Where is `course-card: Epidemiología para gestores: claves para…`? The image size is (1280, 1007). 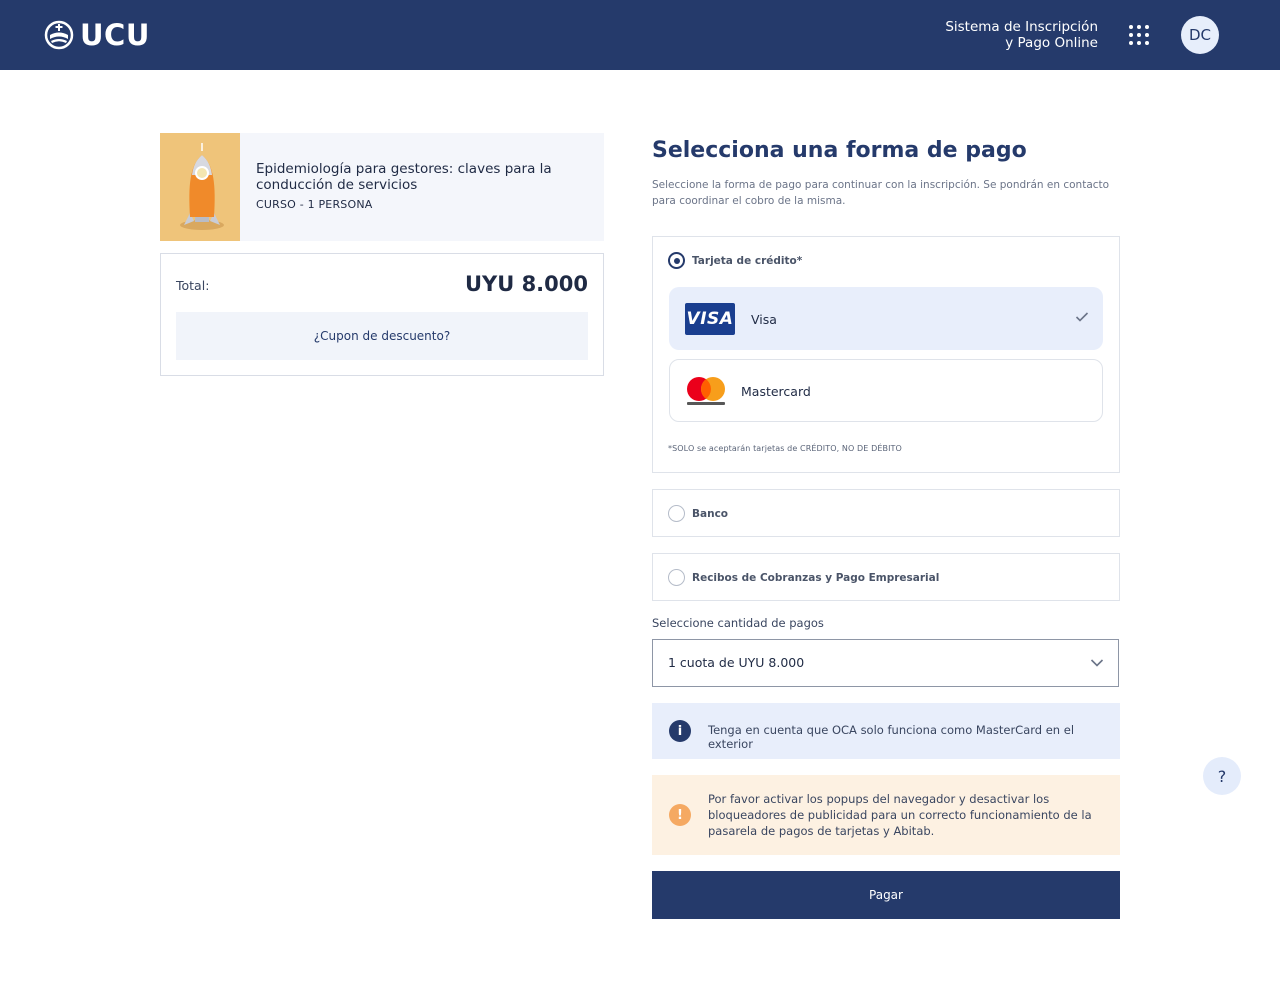
course-card: Epidemiología para gestores: claves para… is located at coordinates (382, 187).